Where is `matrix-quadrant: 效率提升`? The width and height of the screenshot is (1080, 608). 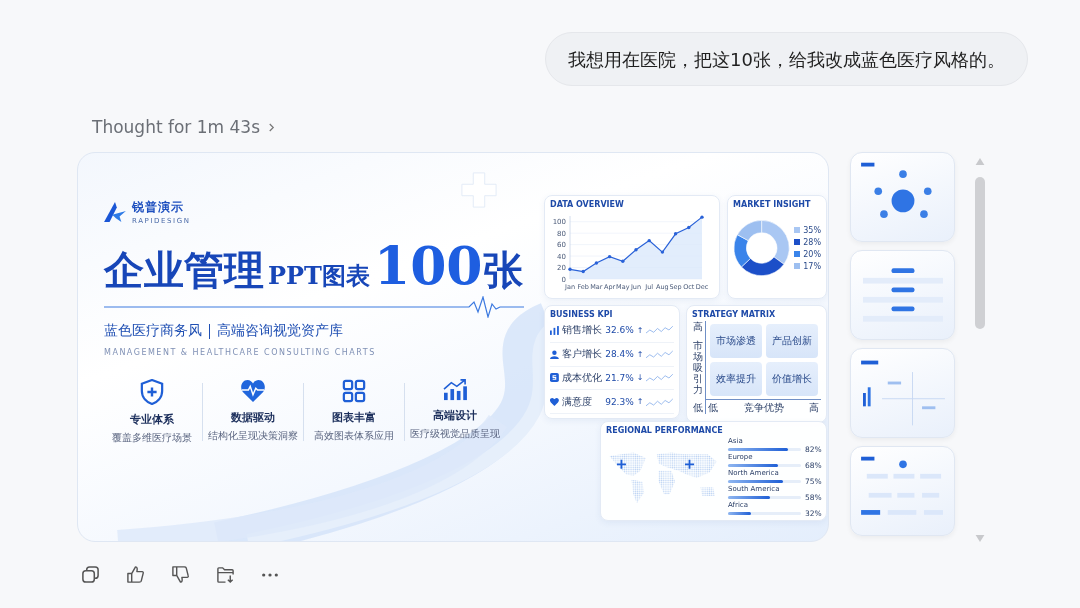 matrix-quadrant: 效率提升 is located at coordinates (736, 379).